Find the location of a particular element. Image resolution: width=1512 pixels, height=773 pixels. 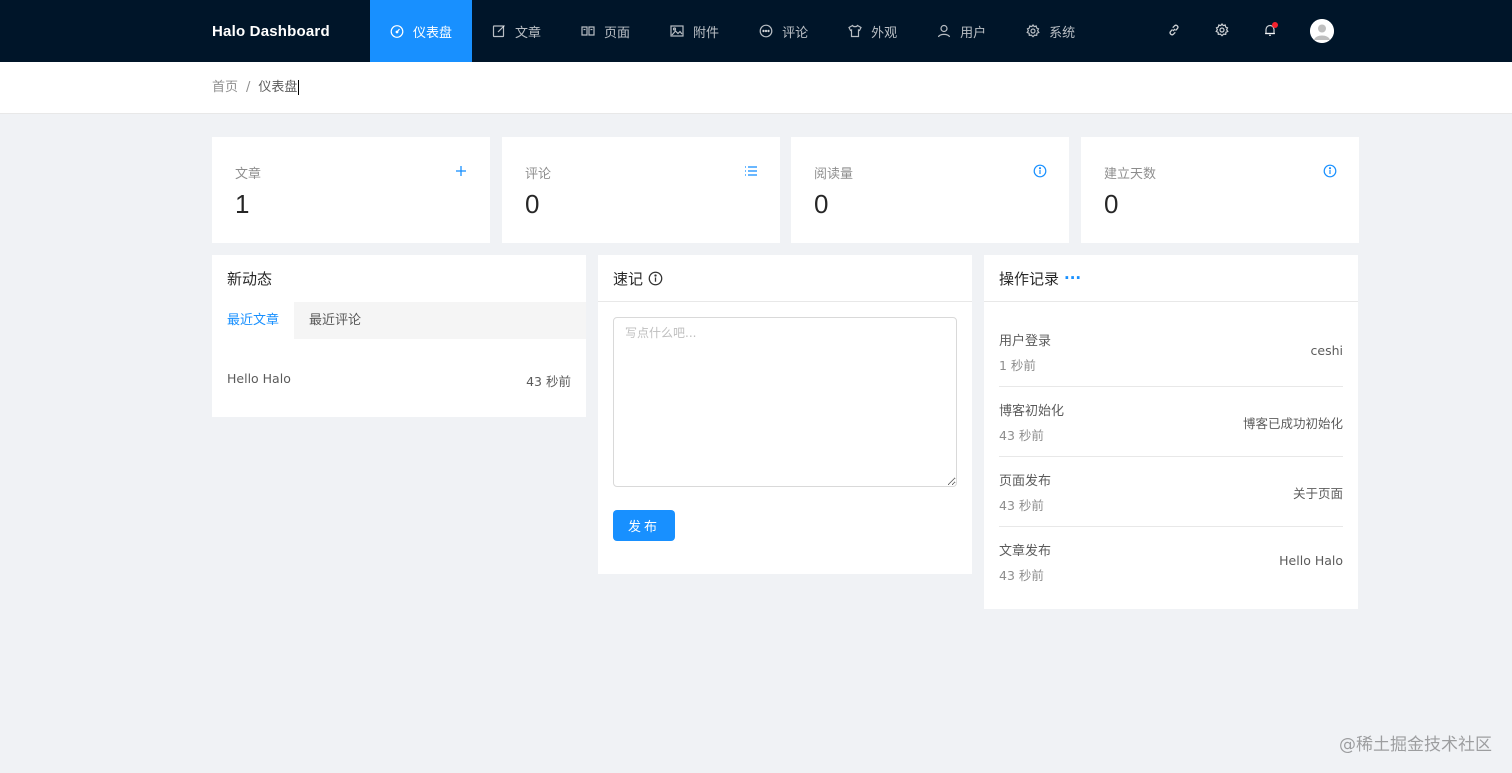

post-time: 43 秒前 is located at coordinates (548, 381).